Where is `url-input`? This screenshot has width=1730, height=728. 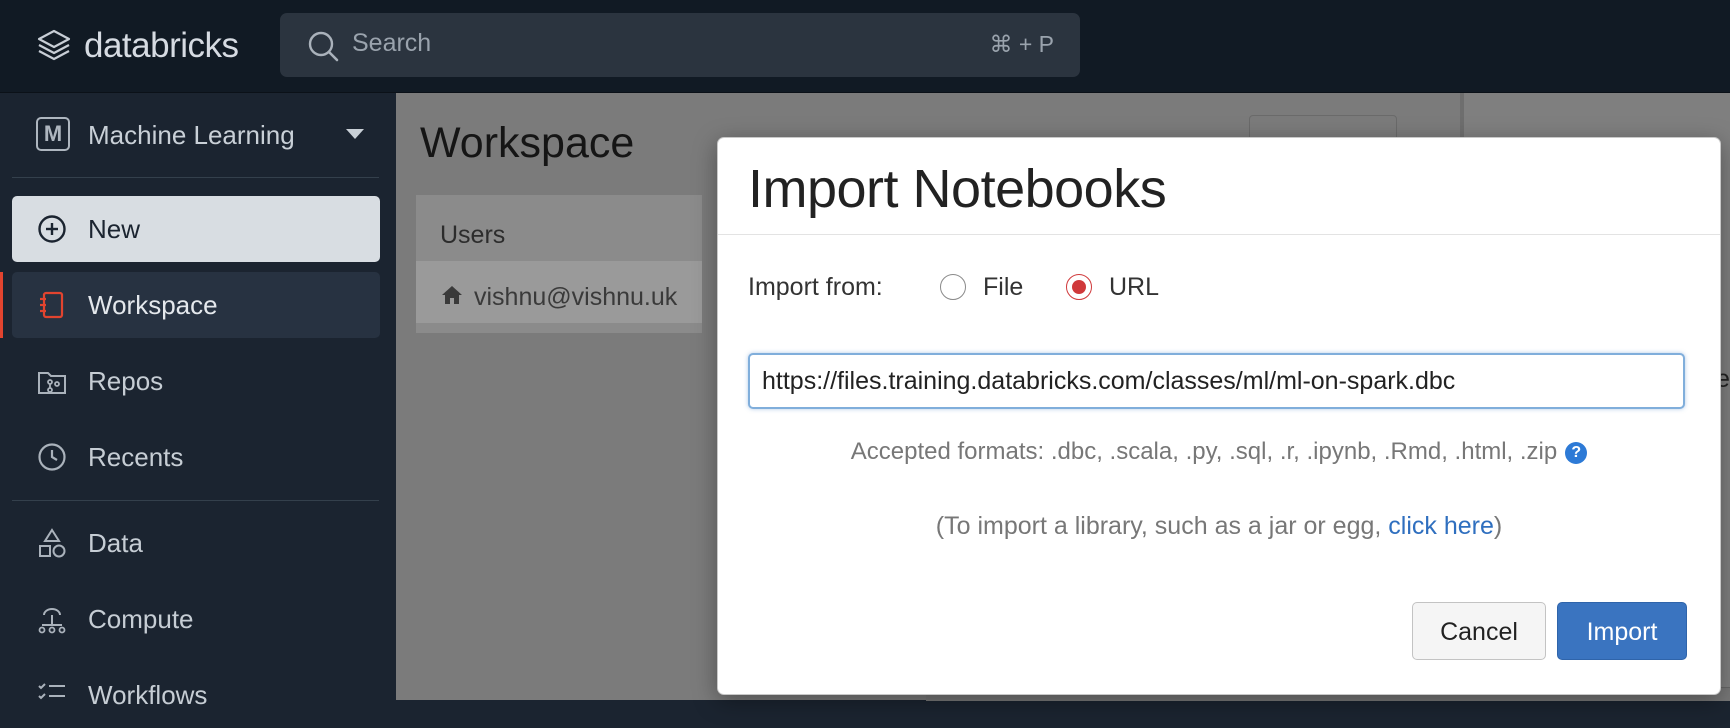 url-input is located at coordinates (1216, 381).